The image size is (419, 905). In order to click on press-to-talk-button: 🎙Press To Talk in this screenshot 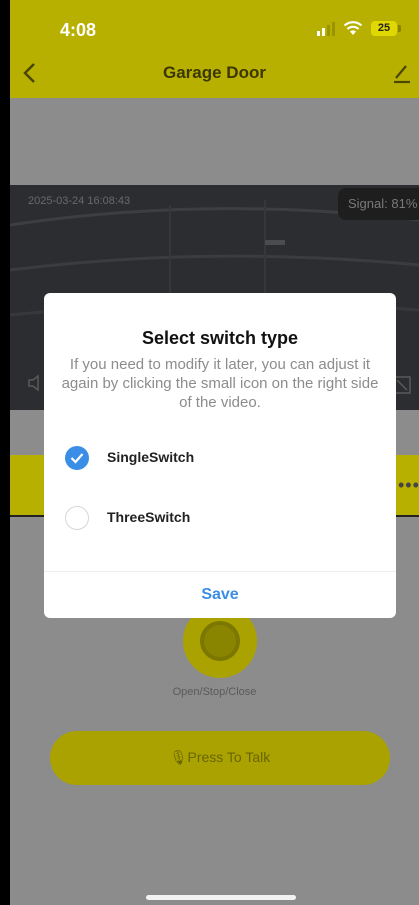, I will do `click(220, 758)`.